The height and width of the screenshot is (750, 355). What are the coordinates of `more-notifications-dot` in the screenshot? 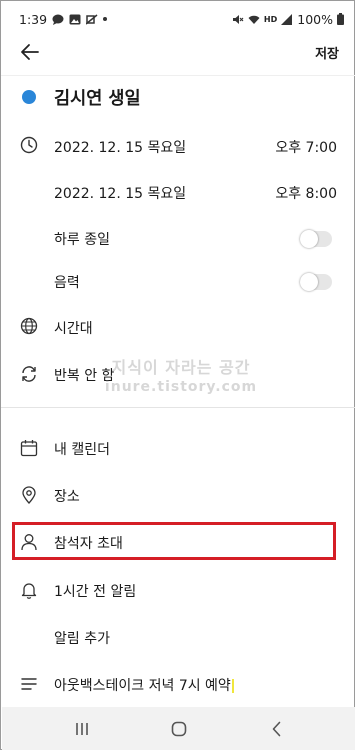 It's located at (105, 19).